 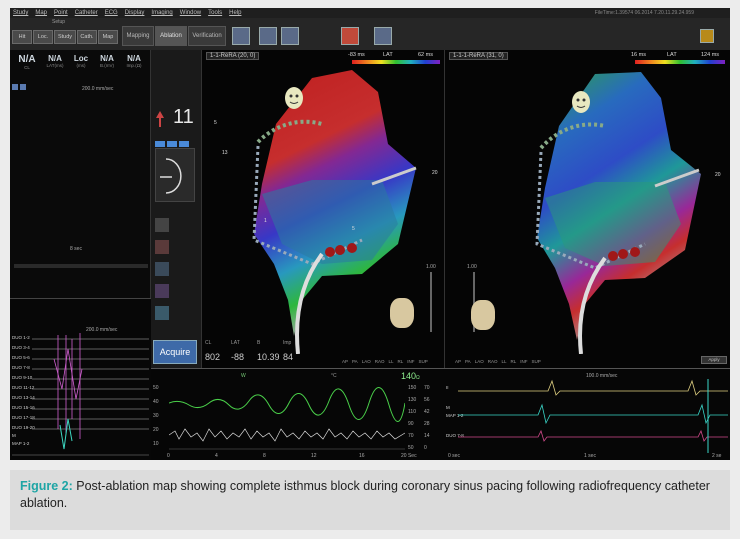 What do you see at coordinates (171, 36) in the screenshot?
I see `tab-ablation: Ablation` at bounding box center [171, 36].